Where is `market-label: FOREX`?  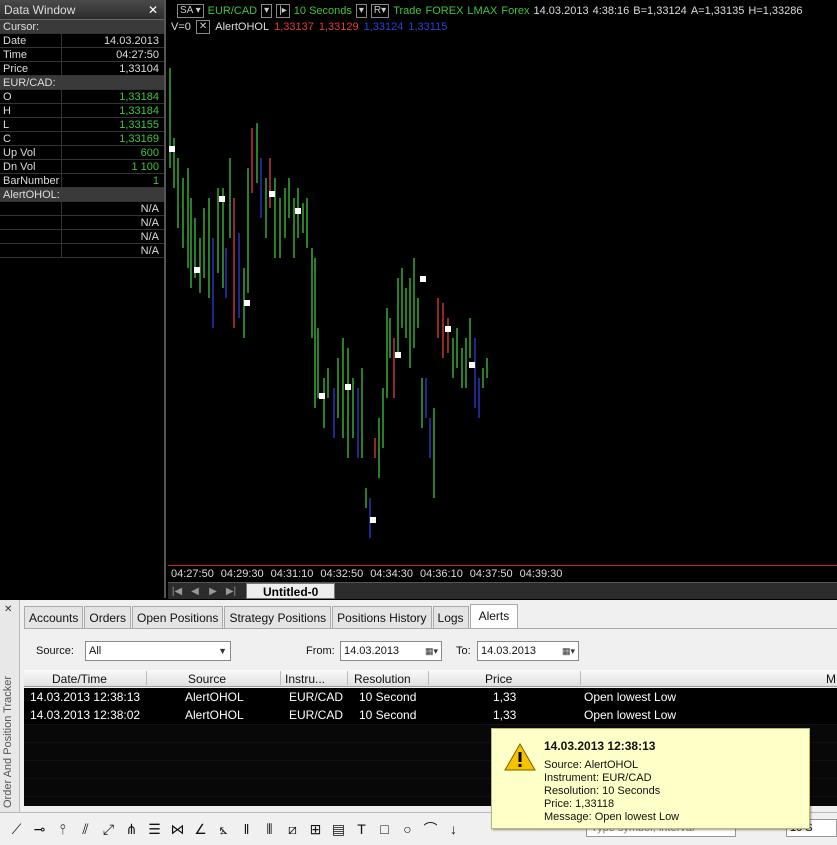
market-label: FOREX is located at coordinates (444, 11).